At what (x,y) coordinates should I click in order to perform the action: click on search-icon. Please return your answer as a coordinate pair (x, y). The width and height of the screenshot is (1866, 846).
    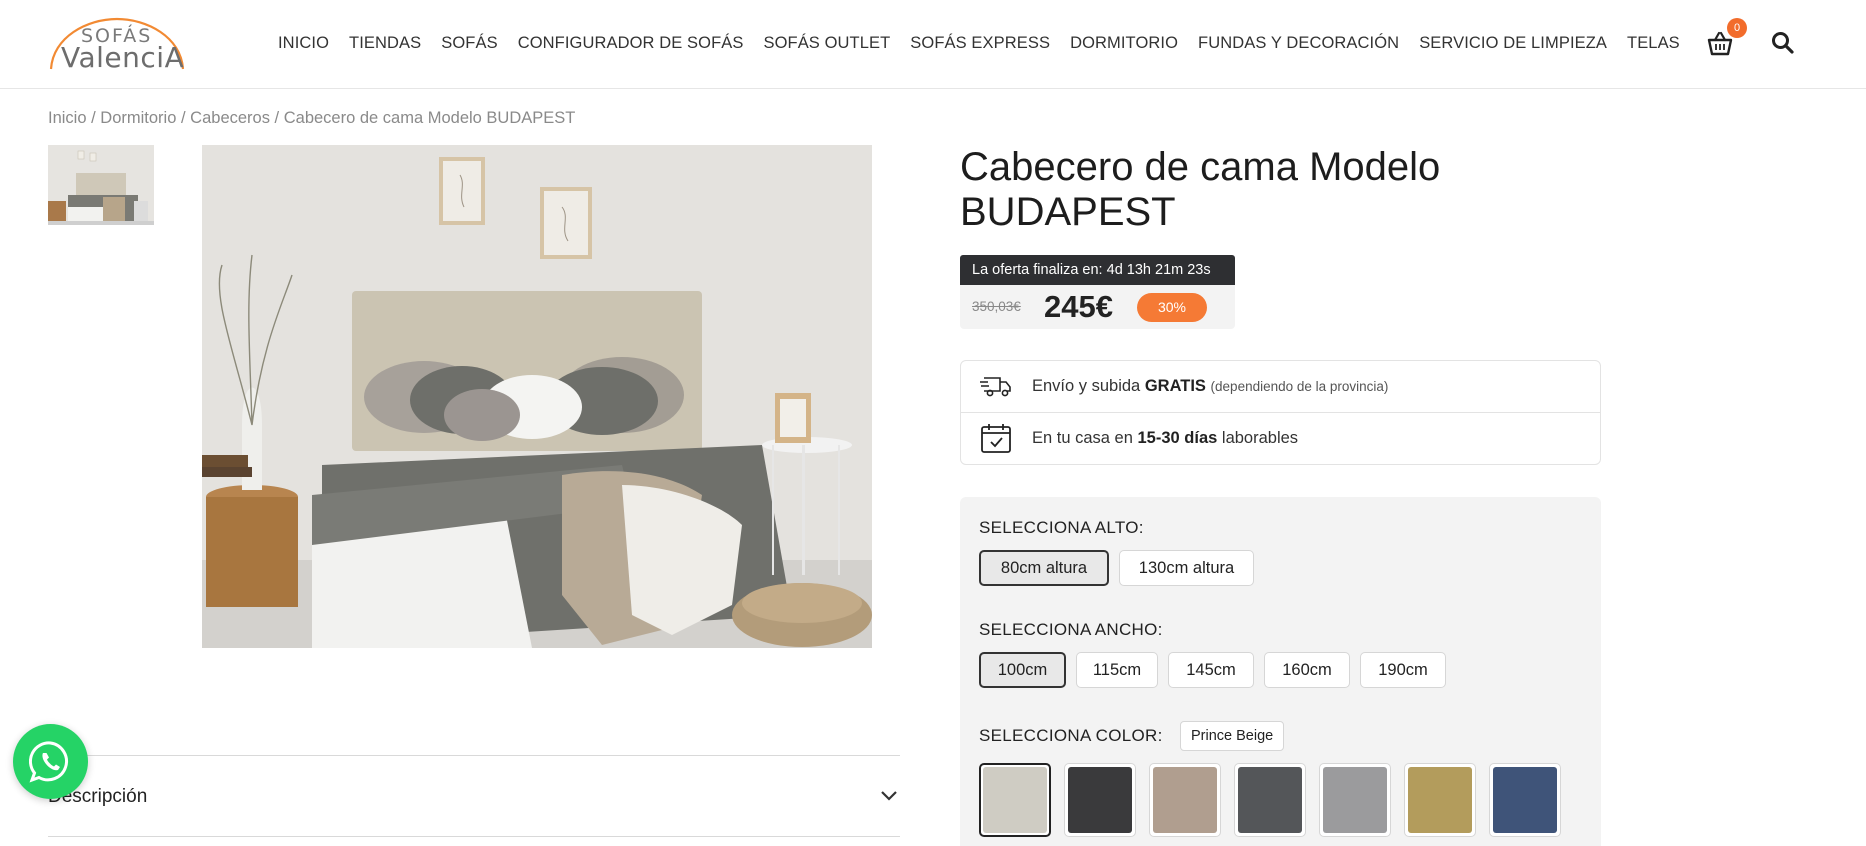
    Looking at the image, I should click on (1783, 43).